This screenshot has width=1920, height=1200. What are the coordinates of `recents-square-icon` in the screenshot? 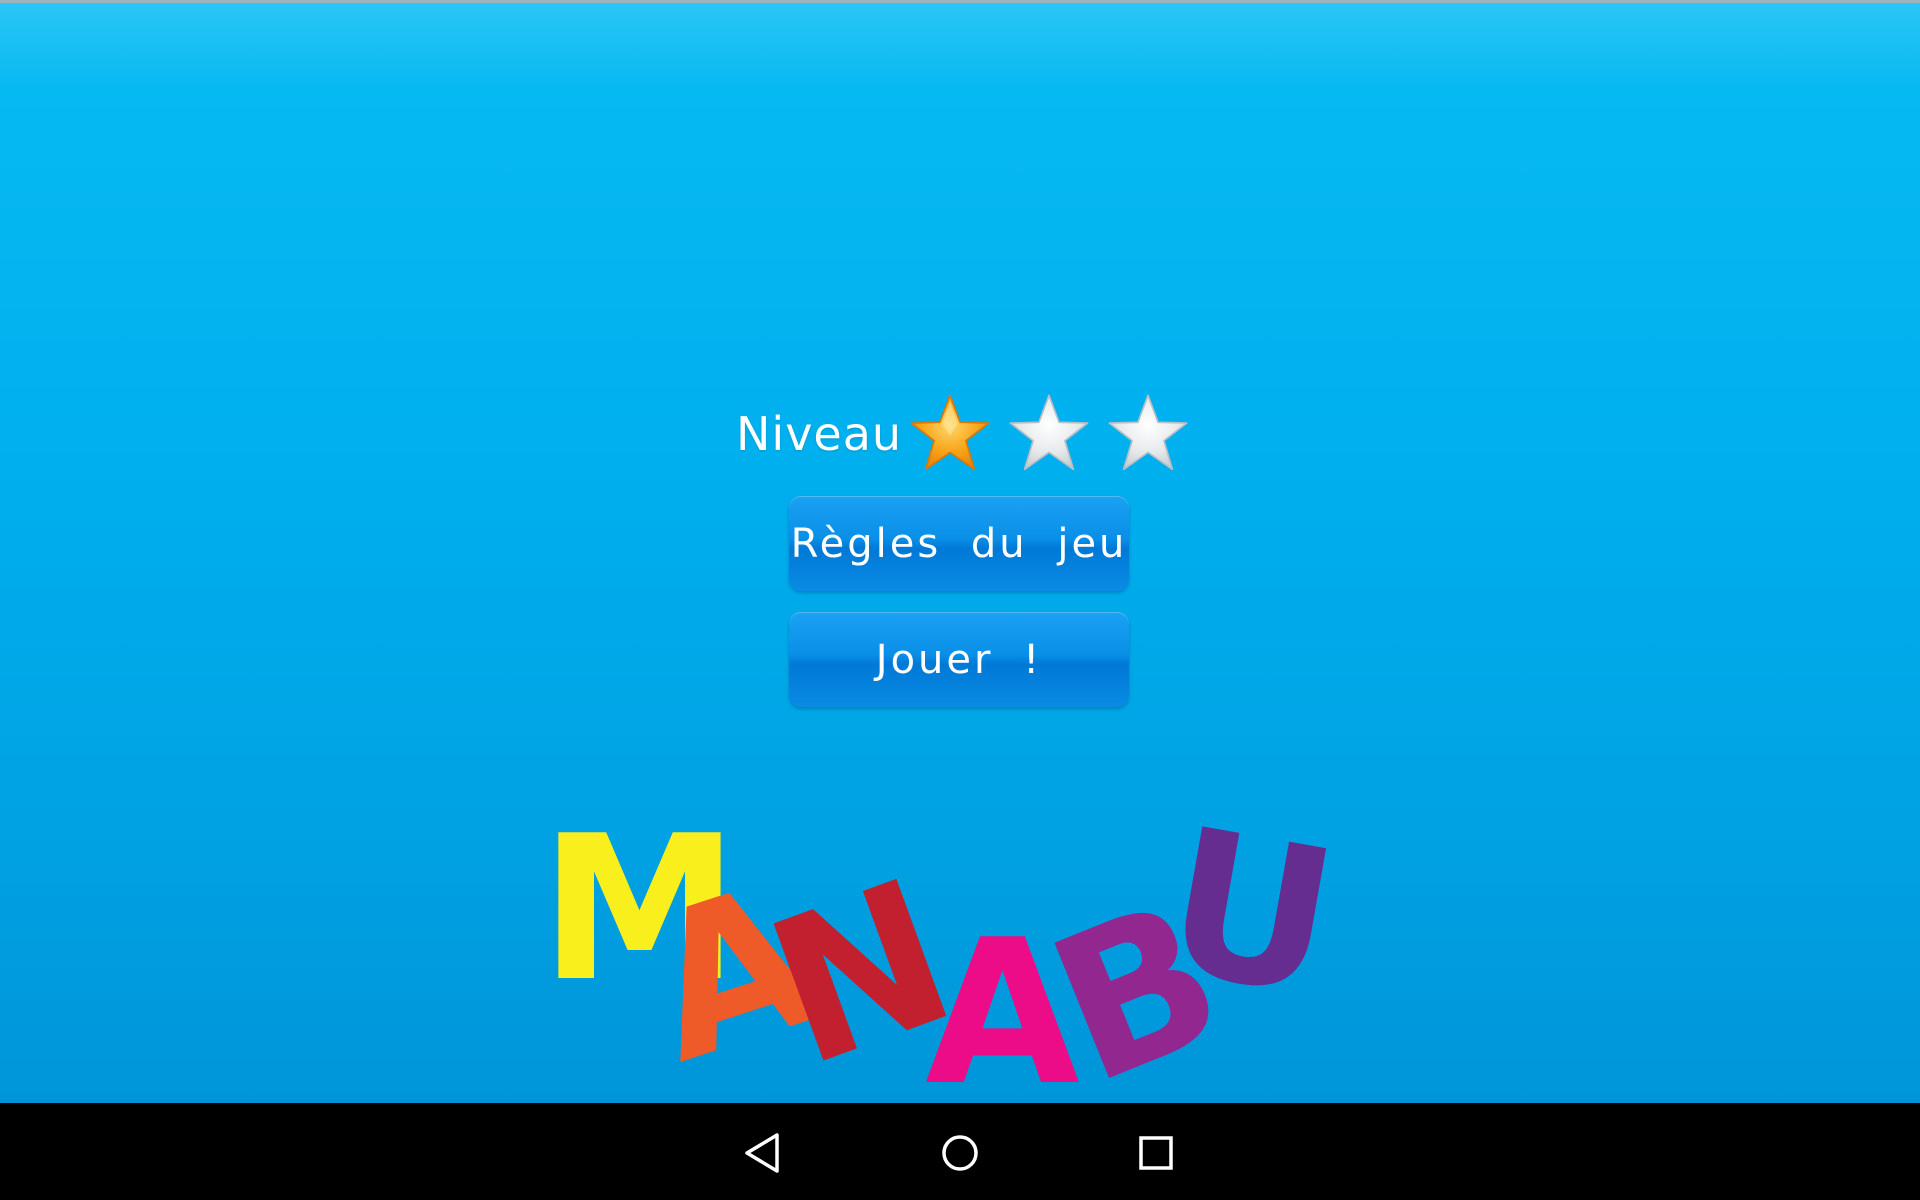 It's located at (1156, 1153).